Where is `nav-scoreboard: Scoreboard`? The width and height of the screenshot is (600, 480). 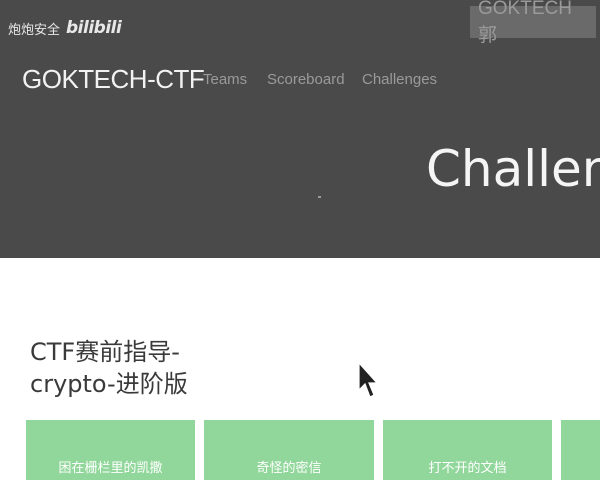
nav-scoreboard: Scoreboard is located at coordinates (306, 79).